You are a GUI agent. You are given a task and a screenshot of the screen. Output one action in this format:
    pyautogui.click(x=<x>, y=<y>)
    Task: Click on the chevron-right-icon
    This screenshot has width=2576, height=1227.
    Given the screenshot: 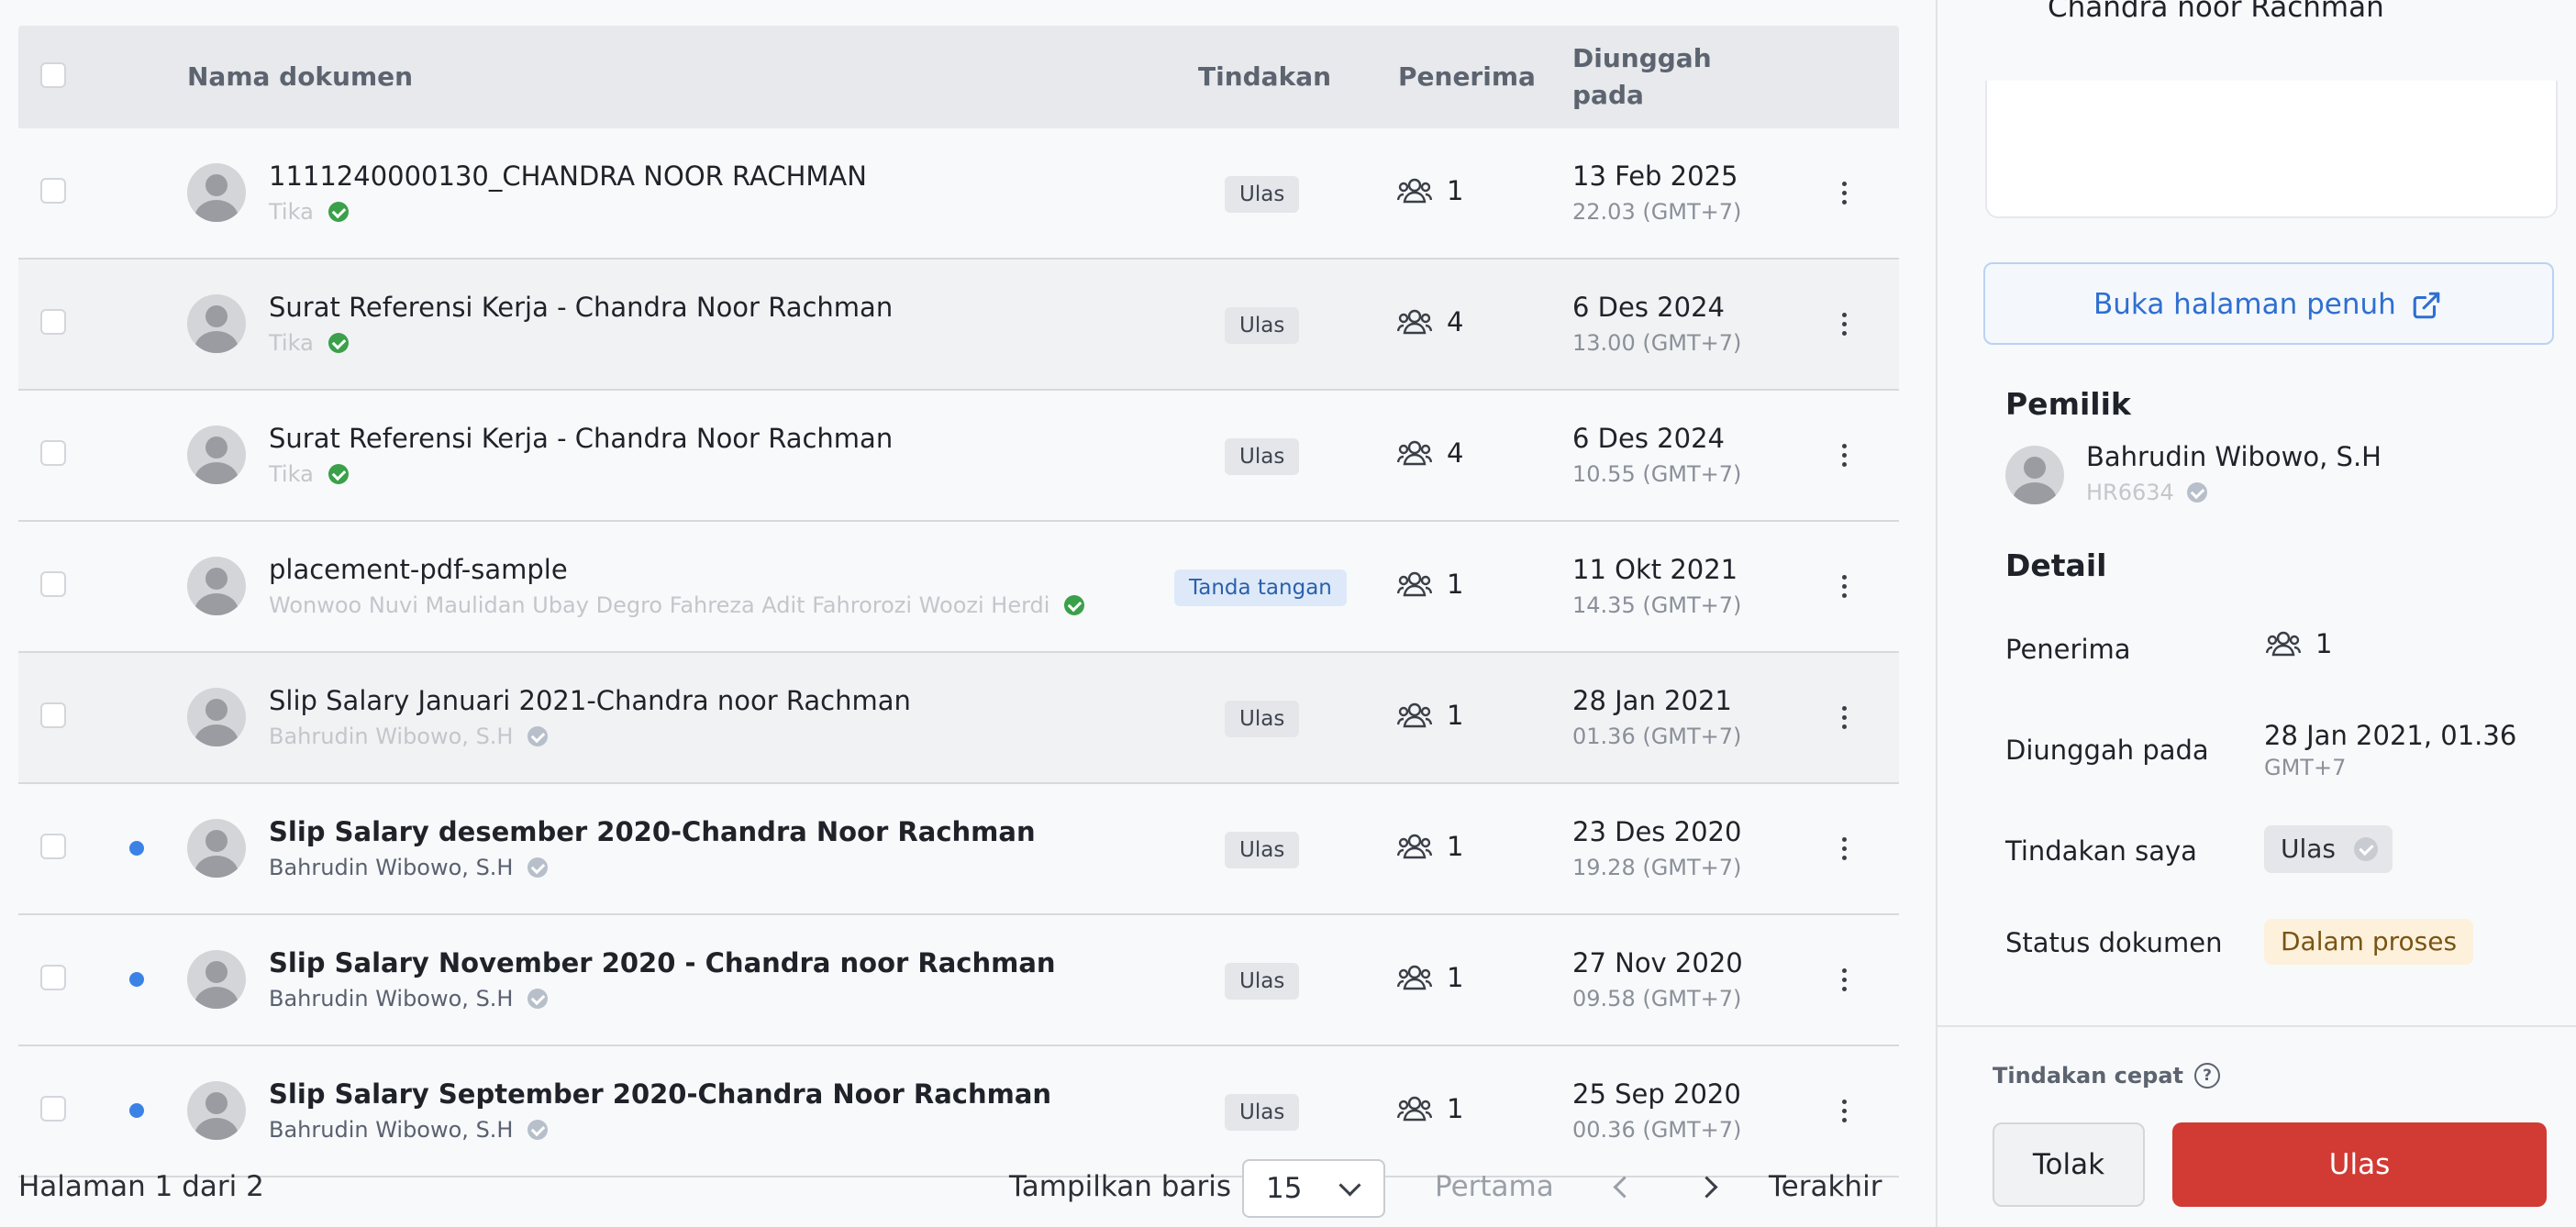 What is the action you would take?
    pyautogui.click(x=1706, y=1187)
    